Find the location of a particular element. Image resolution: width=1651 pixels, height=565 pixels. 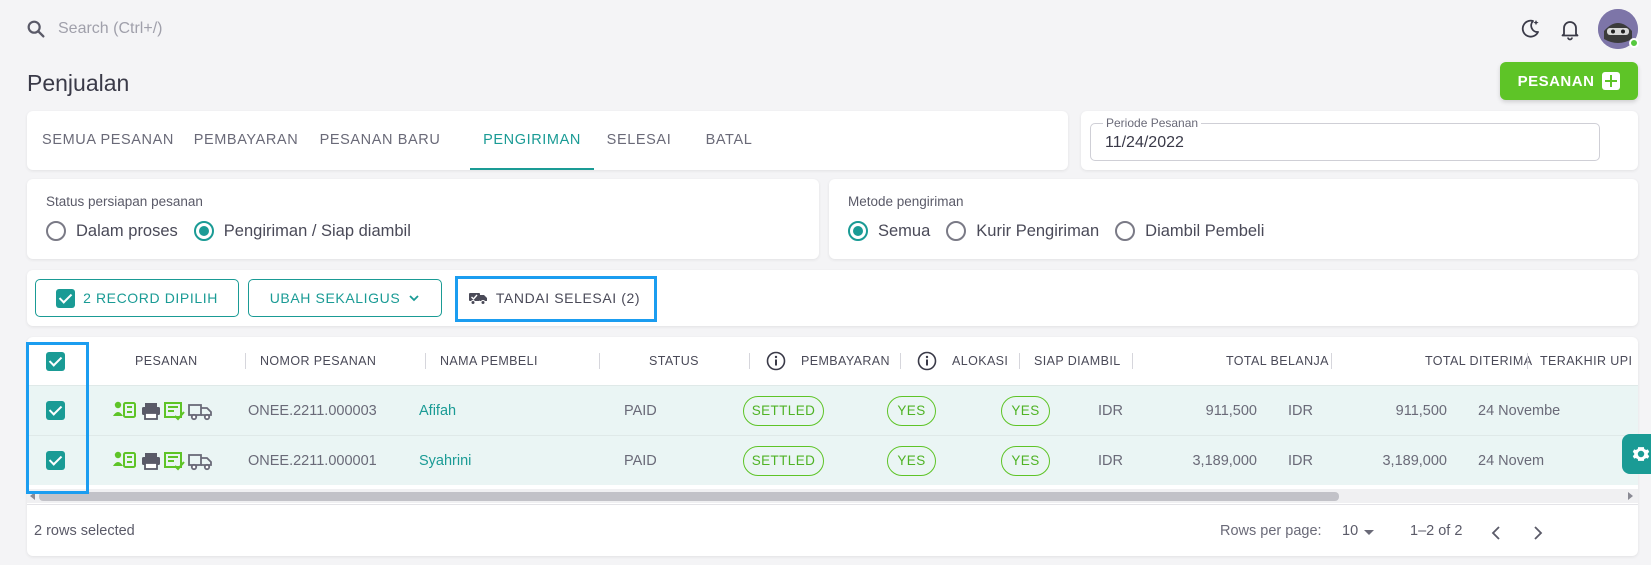

last-update: 24 Novembe is located at coordinates (1519, 411).